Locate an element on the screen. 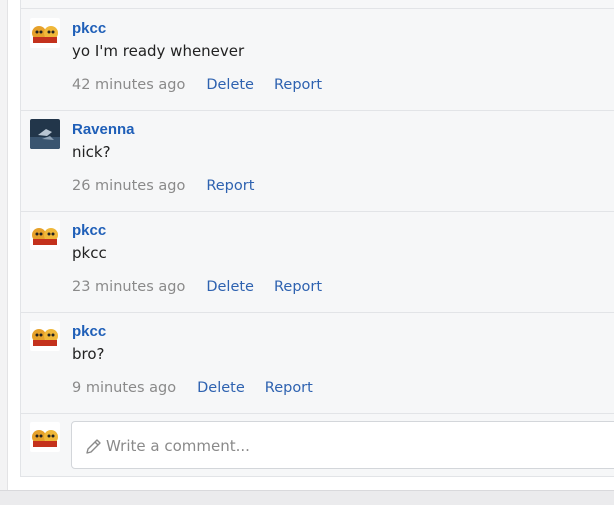 This screenshot has height=505, width=614. bottom-scrollbar is located at coordinates (307, 497).